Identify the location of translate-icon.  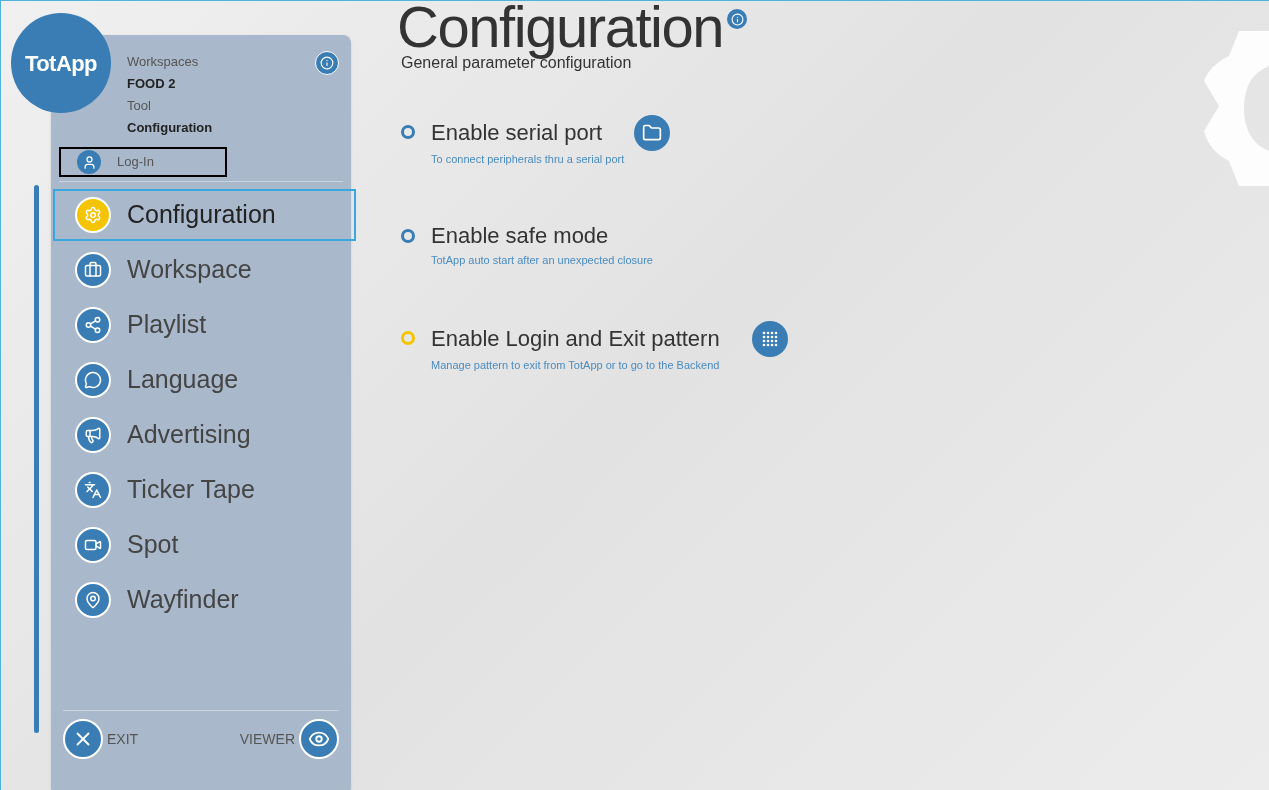
(93, 490).